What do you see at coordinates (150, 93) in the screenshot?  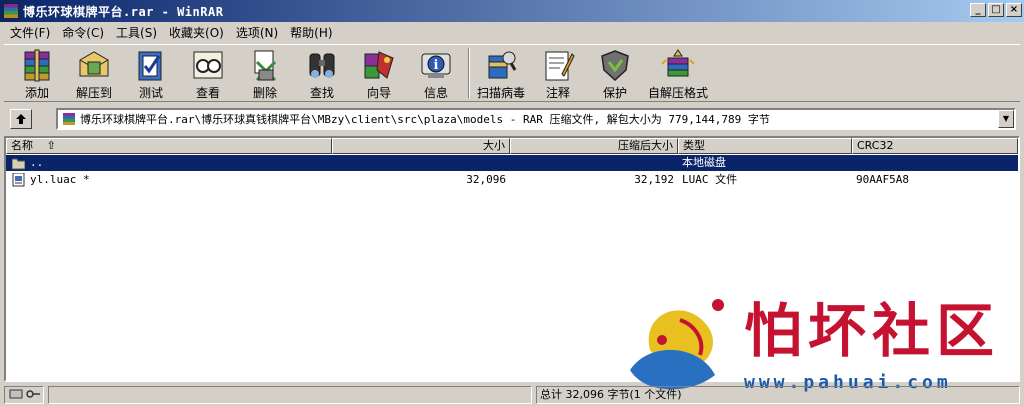 I see `test-label: 测试` at bounding box center [150, 93].